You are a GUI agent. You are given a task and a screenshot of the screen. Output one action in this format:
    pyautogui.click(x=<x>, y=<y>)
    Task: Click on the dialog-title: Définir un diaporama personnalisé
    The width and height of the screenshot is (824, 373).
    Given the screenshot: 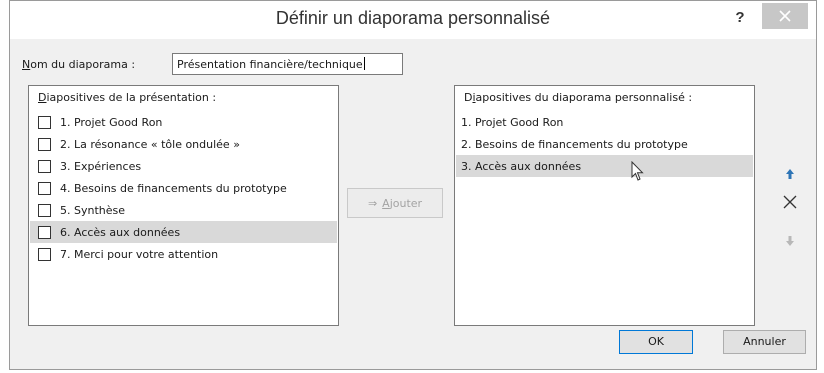 What is the action you would take?
    pyautogui.click(x=413, y=18)
    